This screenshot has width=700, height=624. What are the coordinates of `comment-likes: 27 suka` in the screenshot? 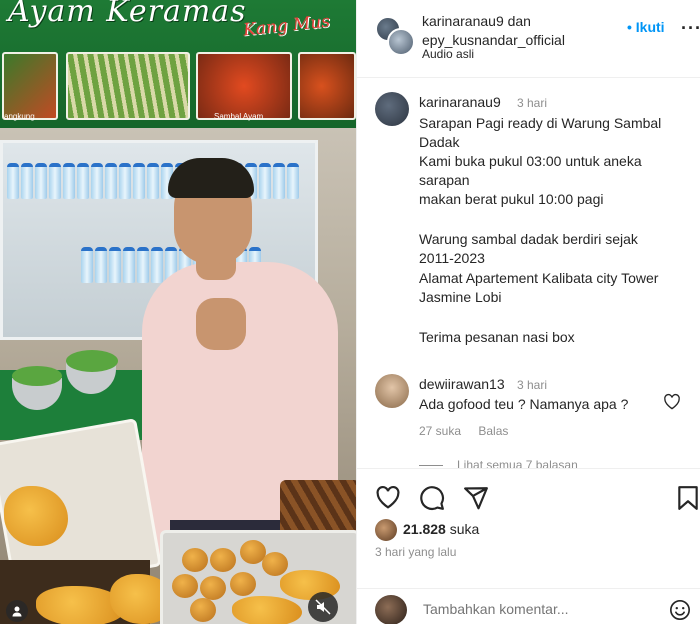 It's located at (440, 431).